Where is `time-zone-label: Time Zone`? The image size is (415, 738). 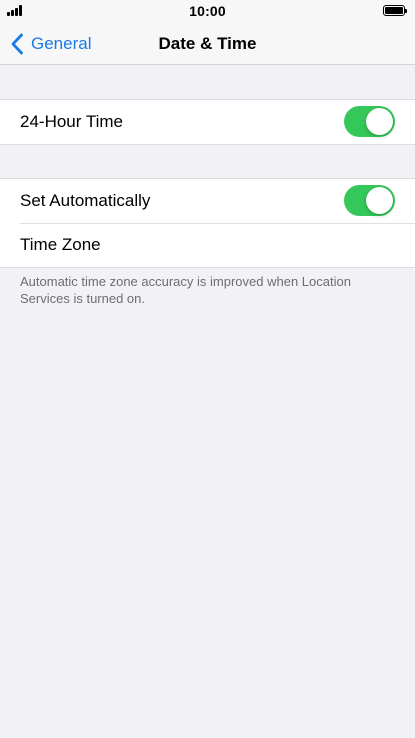
time-zone-label: Time Zone is located at coordinates (60, 244).